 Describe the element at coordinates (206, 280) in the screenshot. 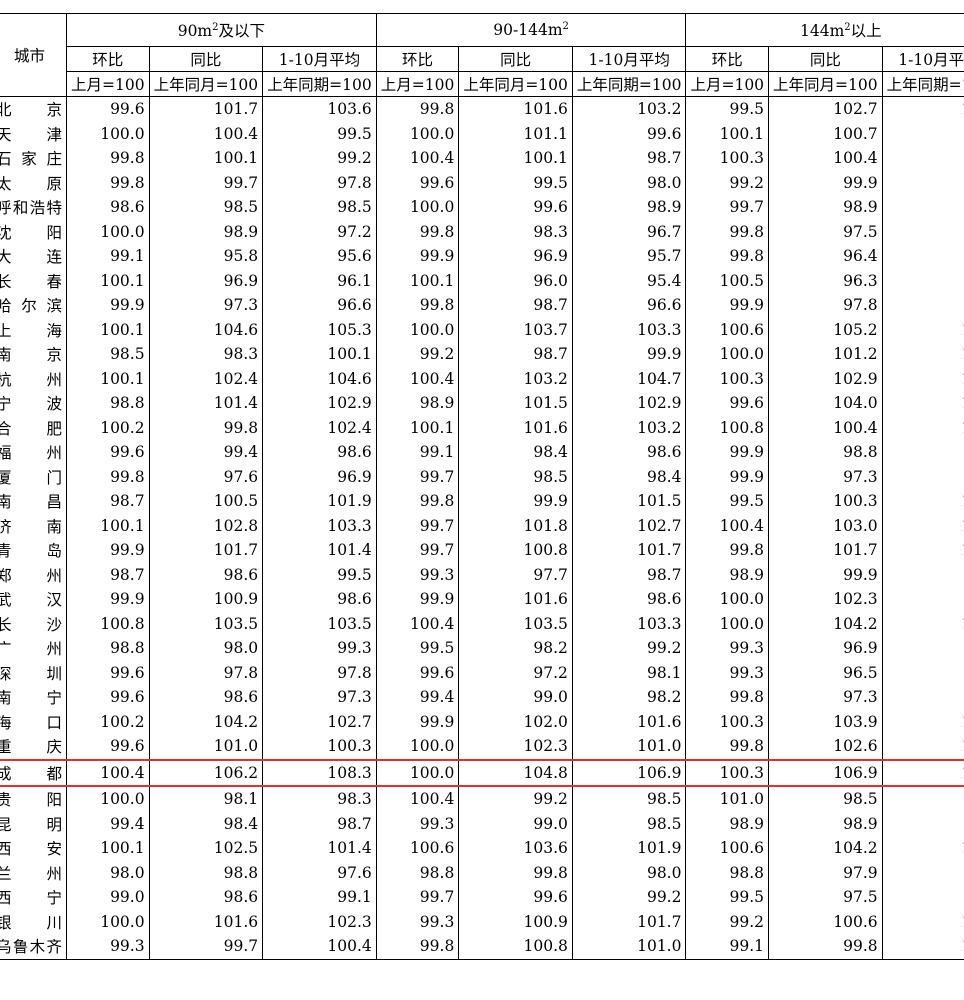

I see `value-cell: 96.9` at that location.